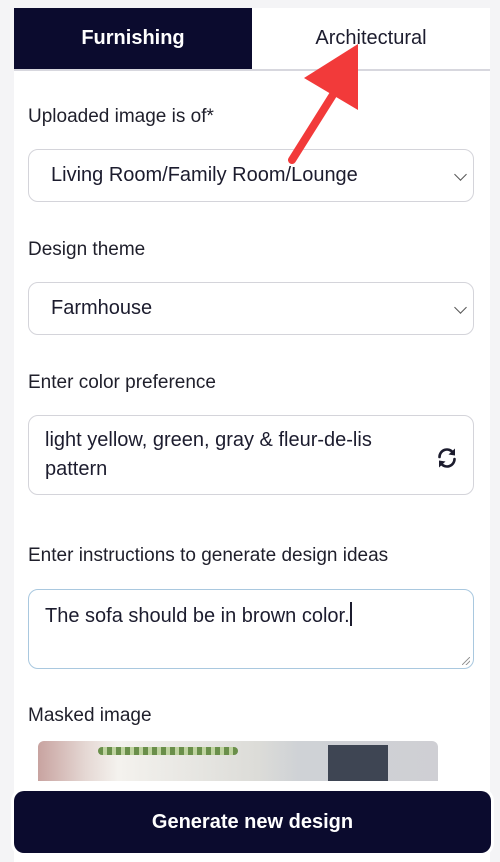 Image resolution: width=500 pixels, height=862 pixels. What do you see at coordinates (133, 38) in the screenshot?
I see `tab-furnishing: Furnishing` at bounding box center [133, 38].